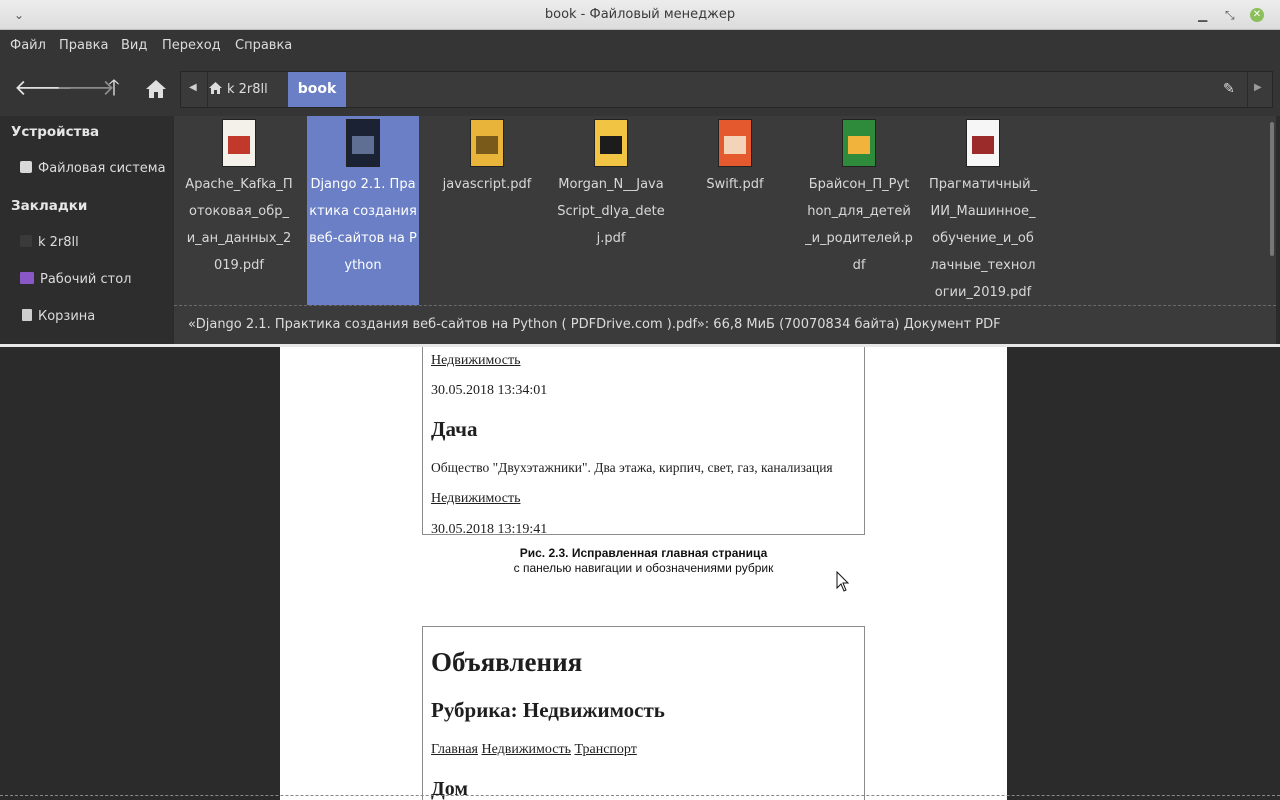 Image resolution: width=1280 pixels, height=800 pixels. I want to click on sidebar-item-desktop: Рабочий стол, so click(75, 279).